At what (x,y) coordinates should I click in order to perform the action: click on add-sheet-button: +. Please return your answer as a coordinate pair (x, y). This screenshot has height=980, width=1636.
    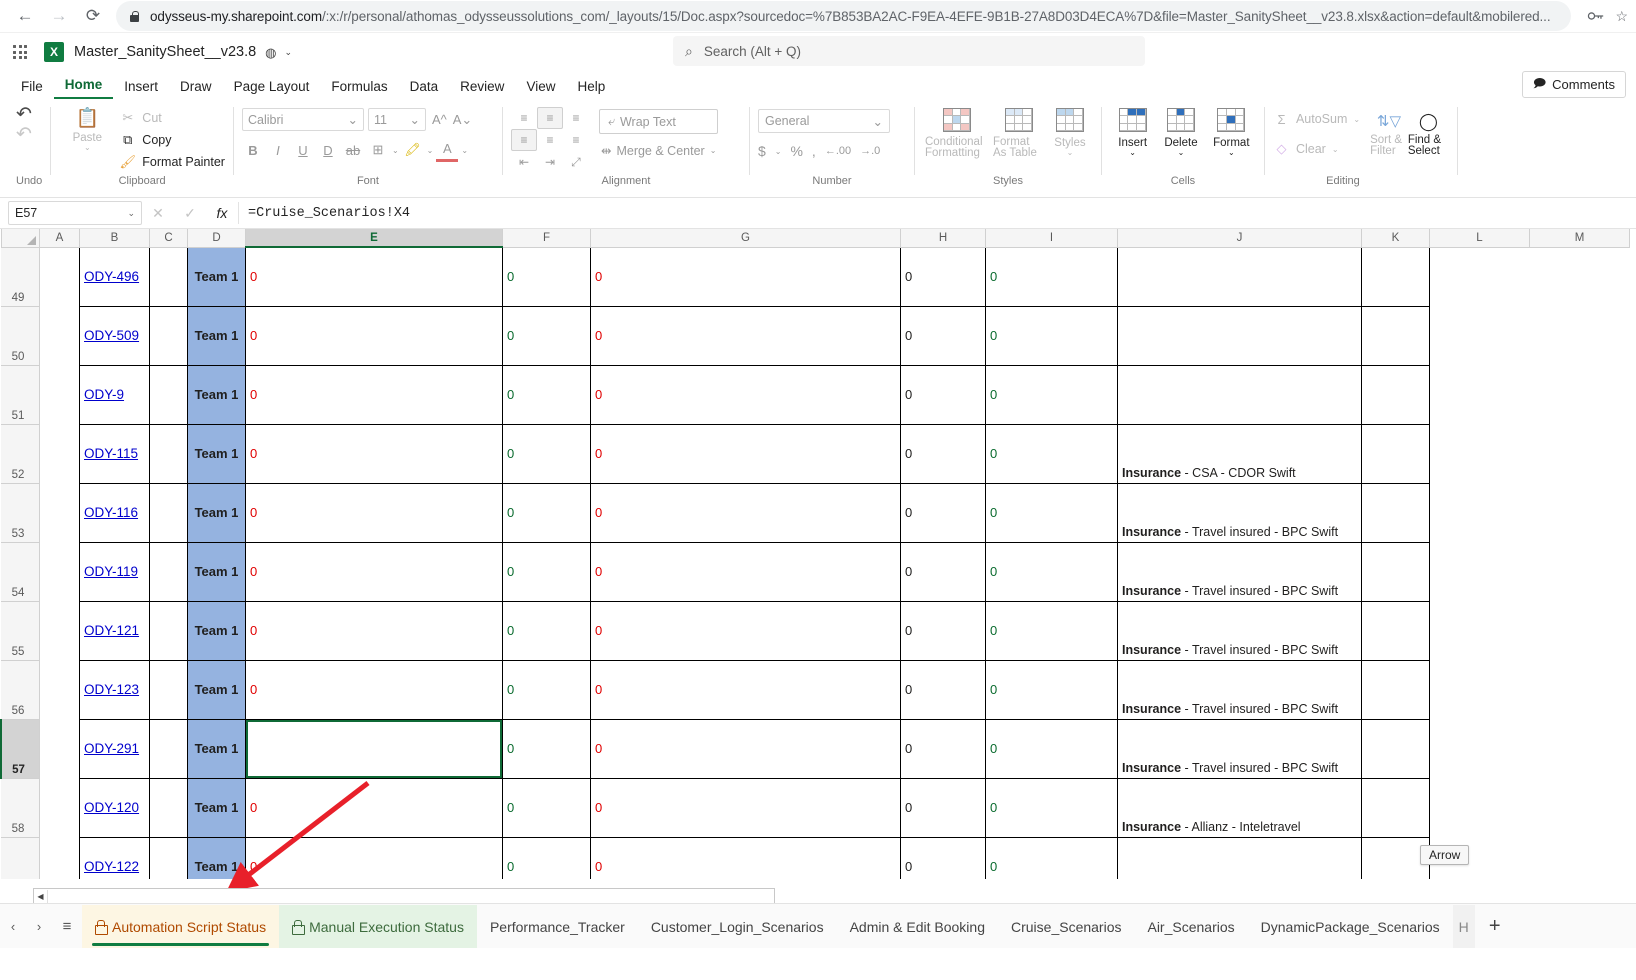
    Looking at the image, I should click on (1495, 927).